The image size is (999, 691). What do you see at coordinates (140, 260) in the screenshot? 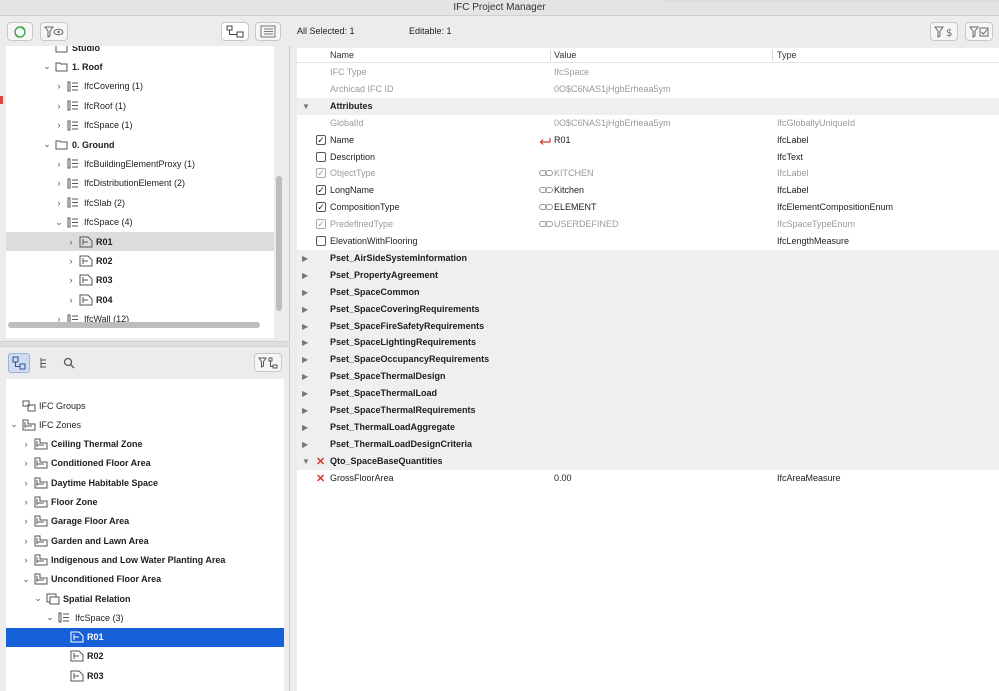
I see `tree-row: › R02` at bounding box center [140, 260].